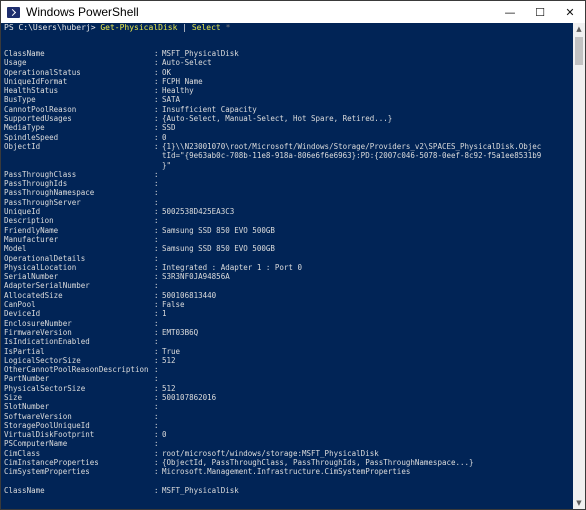 Image resolution: width=586 pixels, height=510 pixels. Describe the element at coordinates (184, 27) in the screenshot. I see `pipe-operator: |` at that location.